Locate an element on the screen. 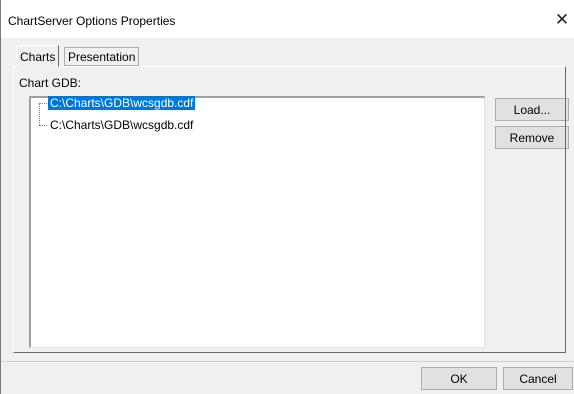  footer-divider is located at coordinates (287, 361).